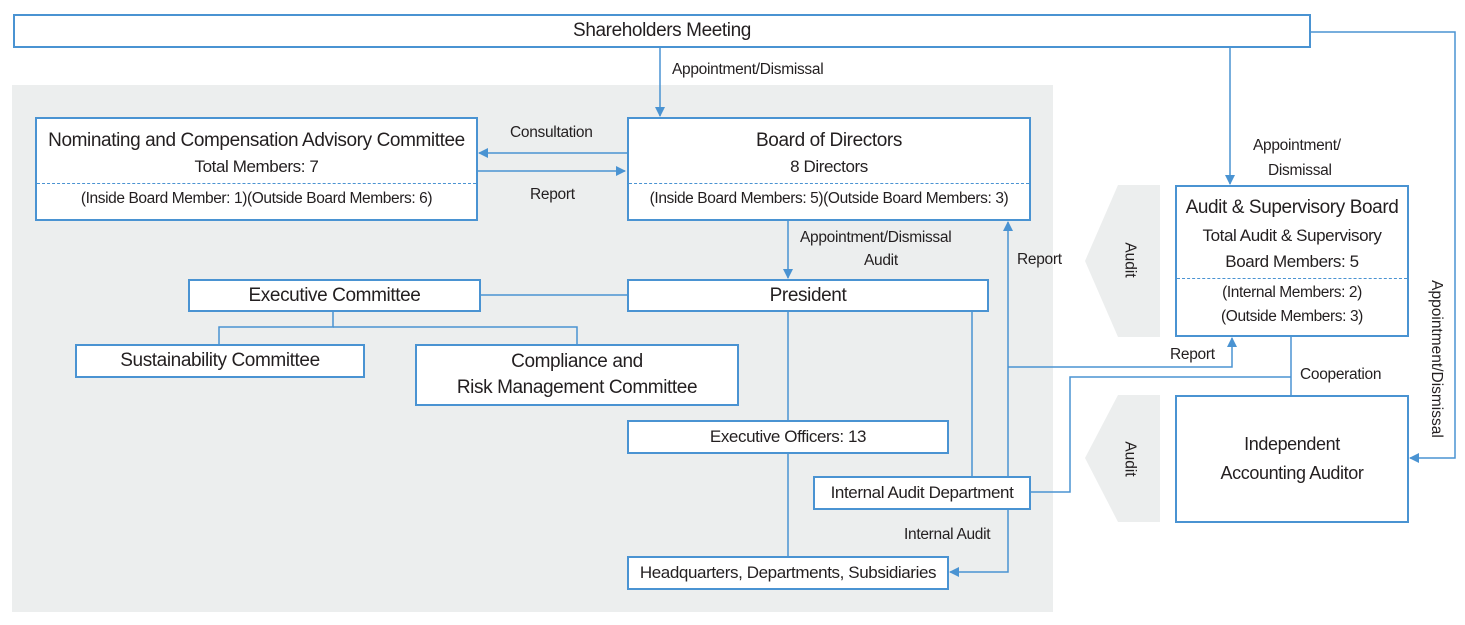  I want to click on executive-officers-label: Executive Officers: 13, so click(788, 436).